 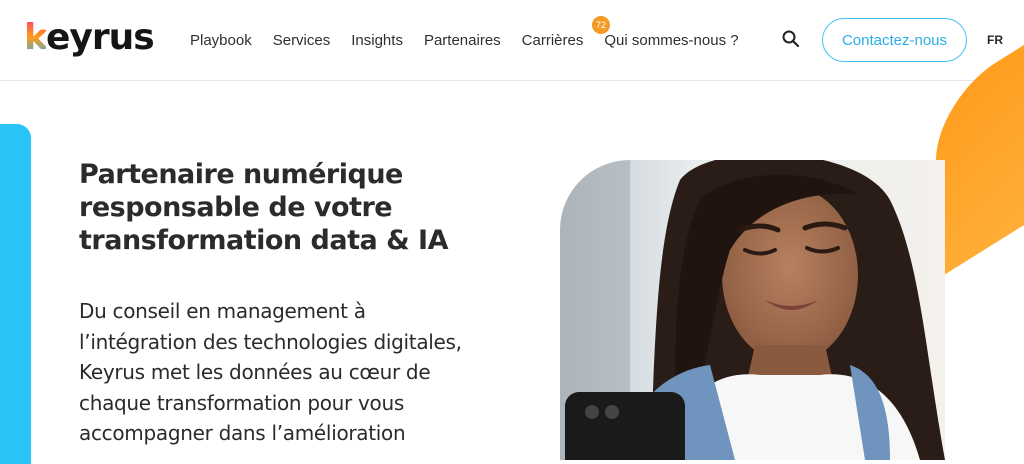 What do you see at coordinates (89, 38) in the screenshot?
I see `keyrus-logo: keyrus` at bounding box center [89, 38].